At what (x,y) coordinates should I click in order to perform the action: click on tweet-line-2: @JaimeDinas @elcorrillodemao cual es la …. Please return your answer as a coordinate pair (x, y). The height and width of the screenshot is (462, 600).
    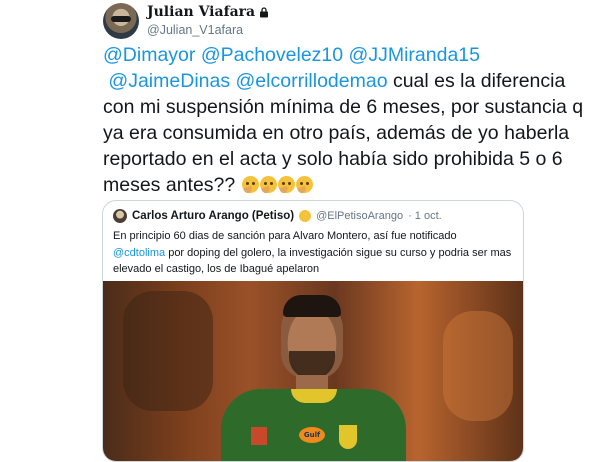
    Looking at the image, I should click on (334, 81).